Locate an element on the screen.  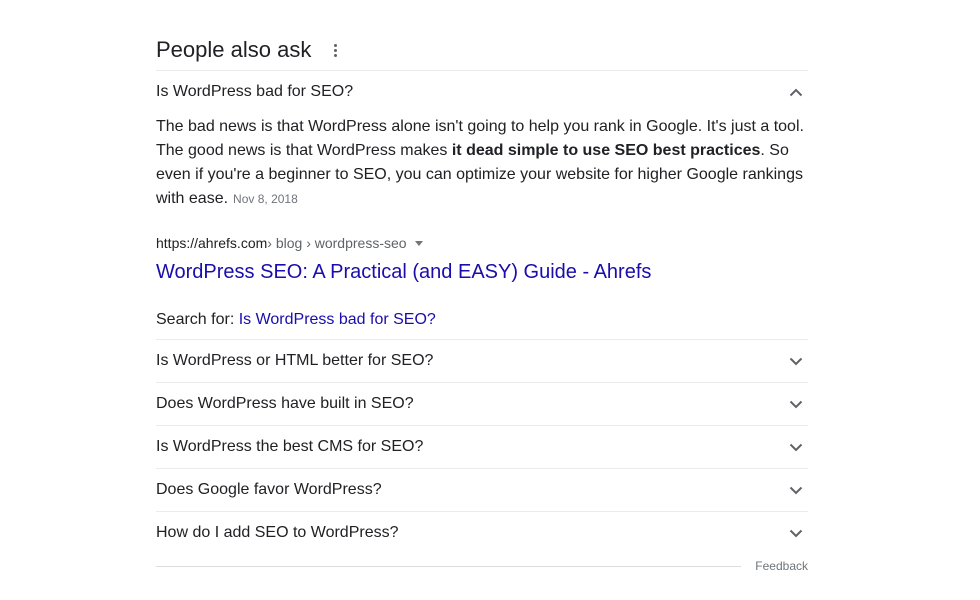
chevron-up-icon is located at coordinates (796, 92).